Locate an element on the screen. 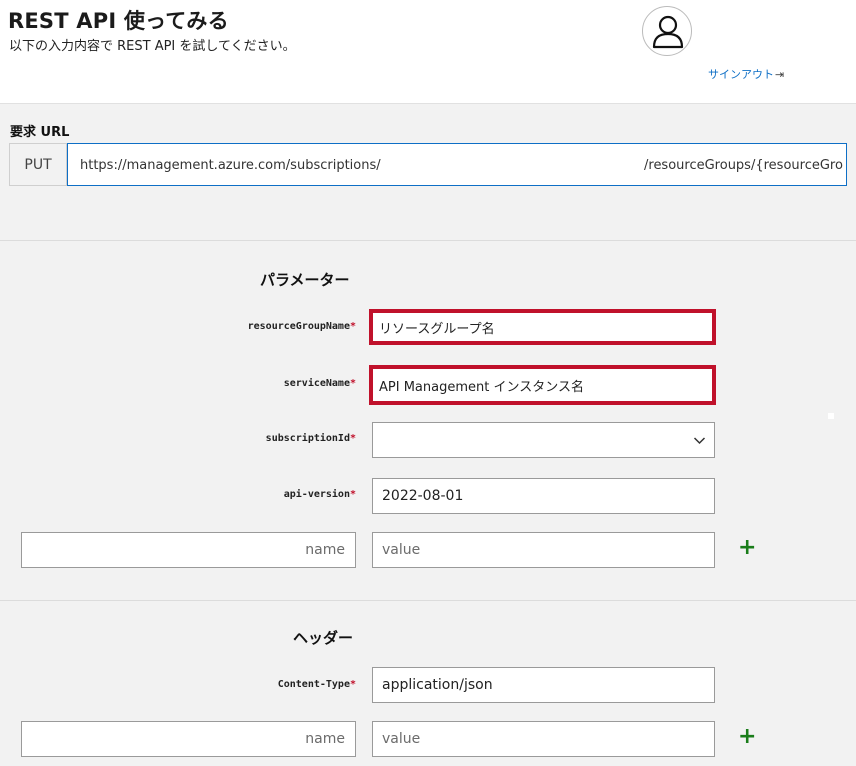 The image size is (856, 766). signout-link: サインアウト⇥ is located at coordinates (746, 74).